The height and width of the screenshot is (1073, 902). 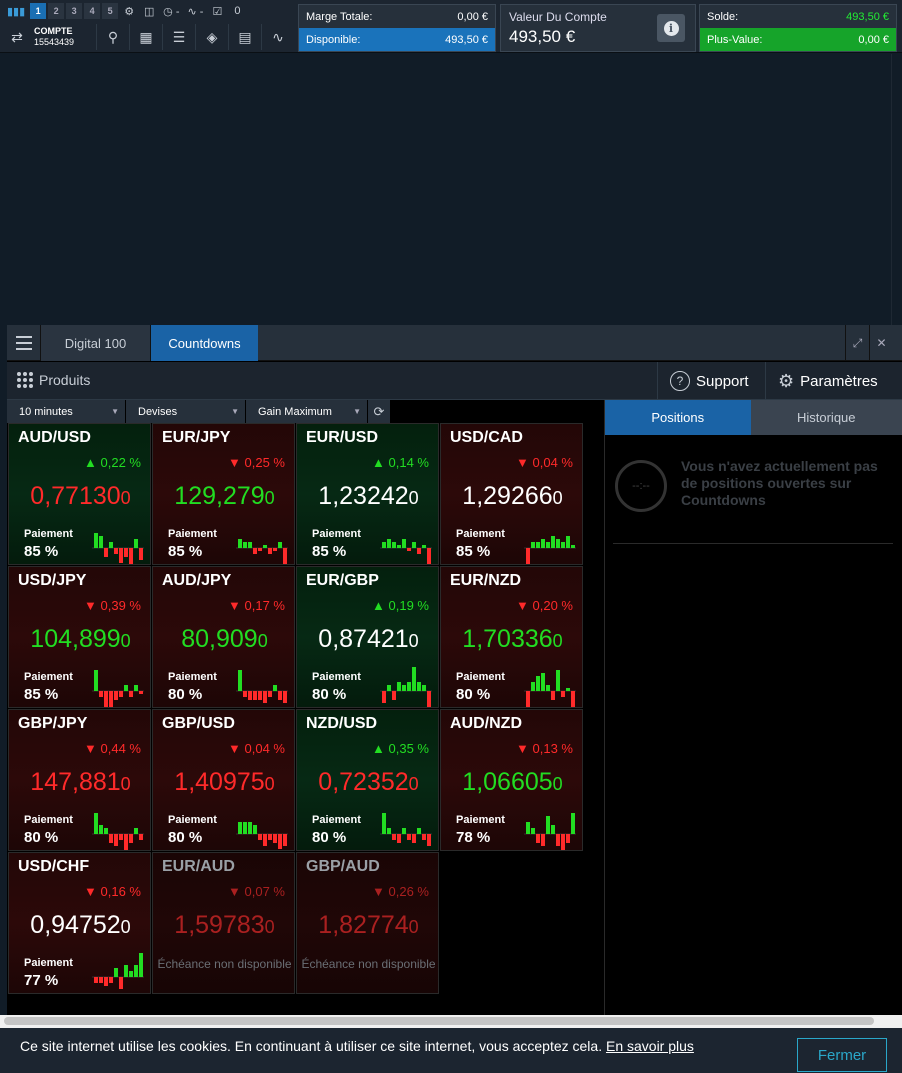 I want to click on instrument-name: USD/CAD, so click(x=486, y=437).